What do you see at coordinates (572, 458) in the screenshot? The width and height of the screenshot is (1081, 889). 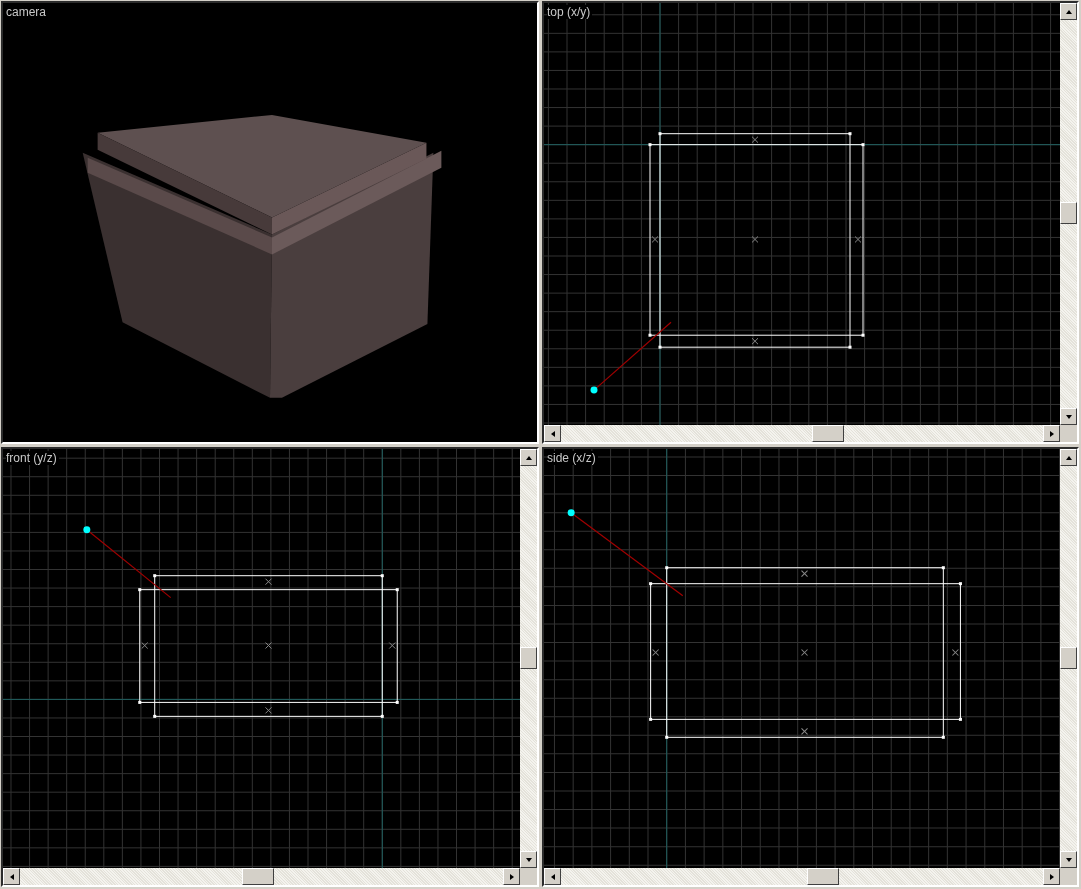 I see `viewport-label: side (x/z)` at bounding box center [572, 458].